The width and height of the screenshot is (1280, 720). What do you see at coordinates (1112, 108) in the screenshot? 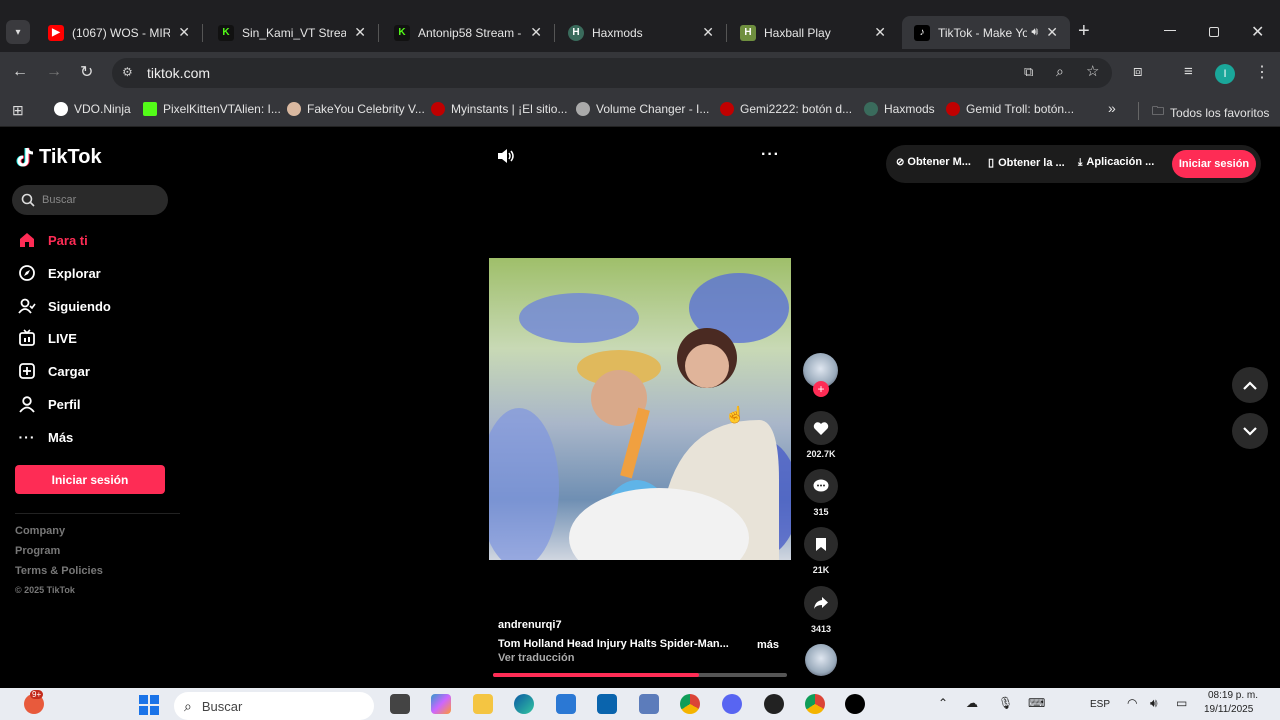
I see `bookmarks-overflow-button: »` at bounding box center [1112, 108].